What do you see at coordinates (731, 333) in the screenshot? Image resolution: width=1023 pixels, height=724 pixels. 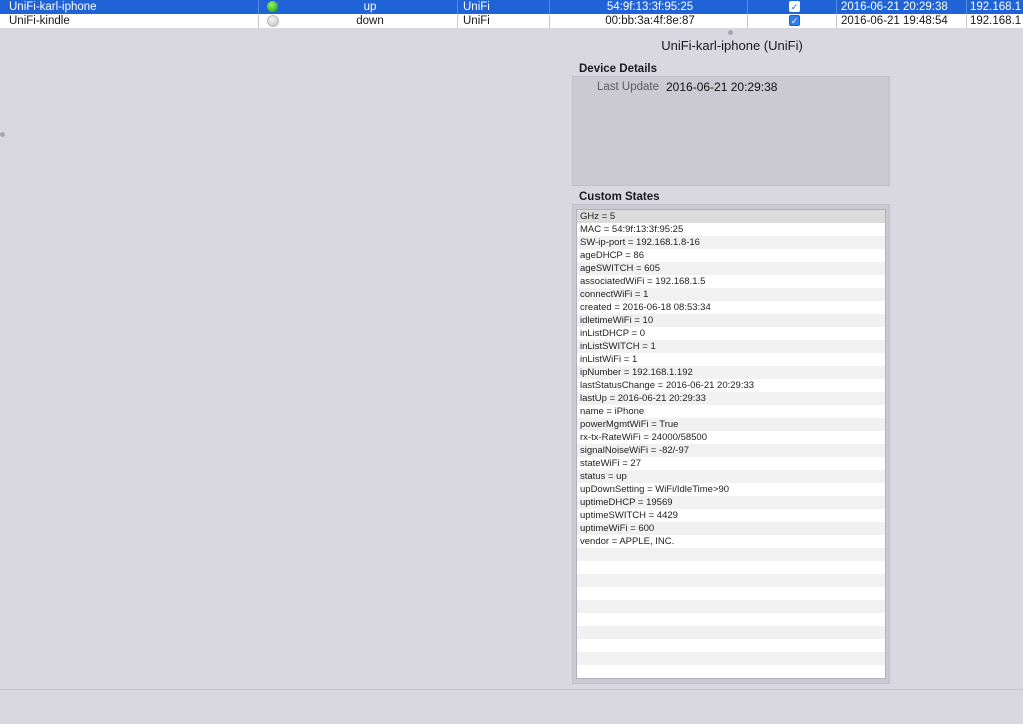 I see `custom-state-row: inListDHCP = 0` at bounding box center [731, 333].